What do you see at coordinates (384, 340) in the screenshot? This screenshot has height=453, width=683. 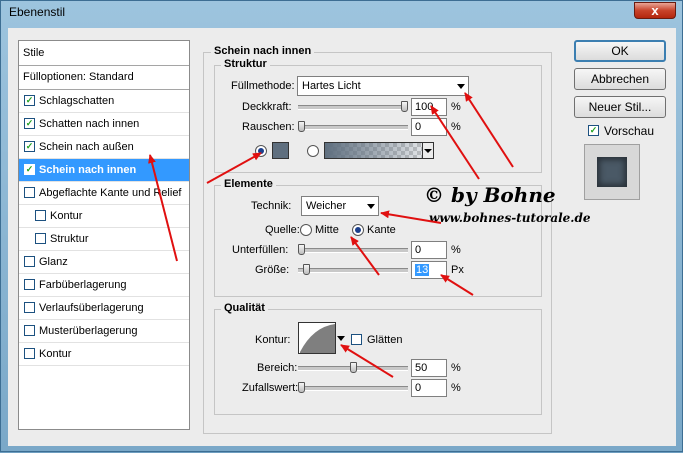 I see `antialias-label: Glätten` at bounding box center [384, 340].